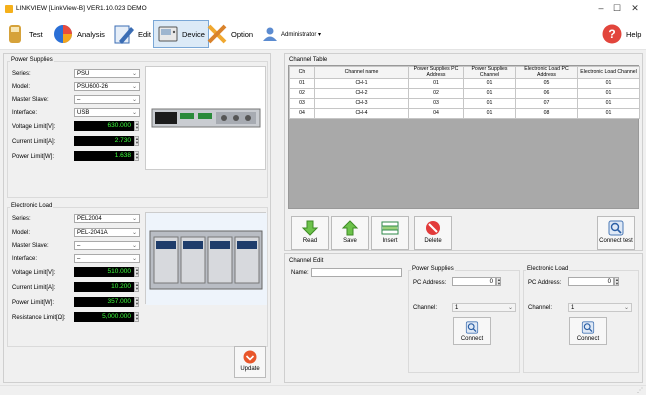  I want to click on edit-ps-address-input: 0, so click(474, 281).